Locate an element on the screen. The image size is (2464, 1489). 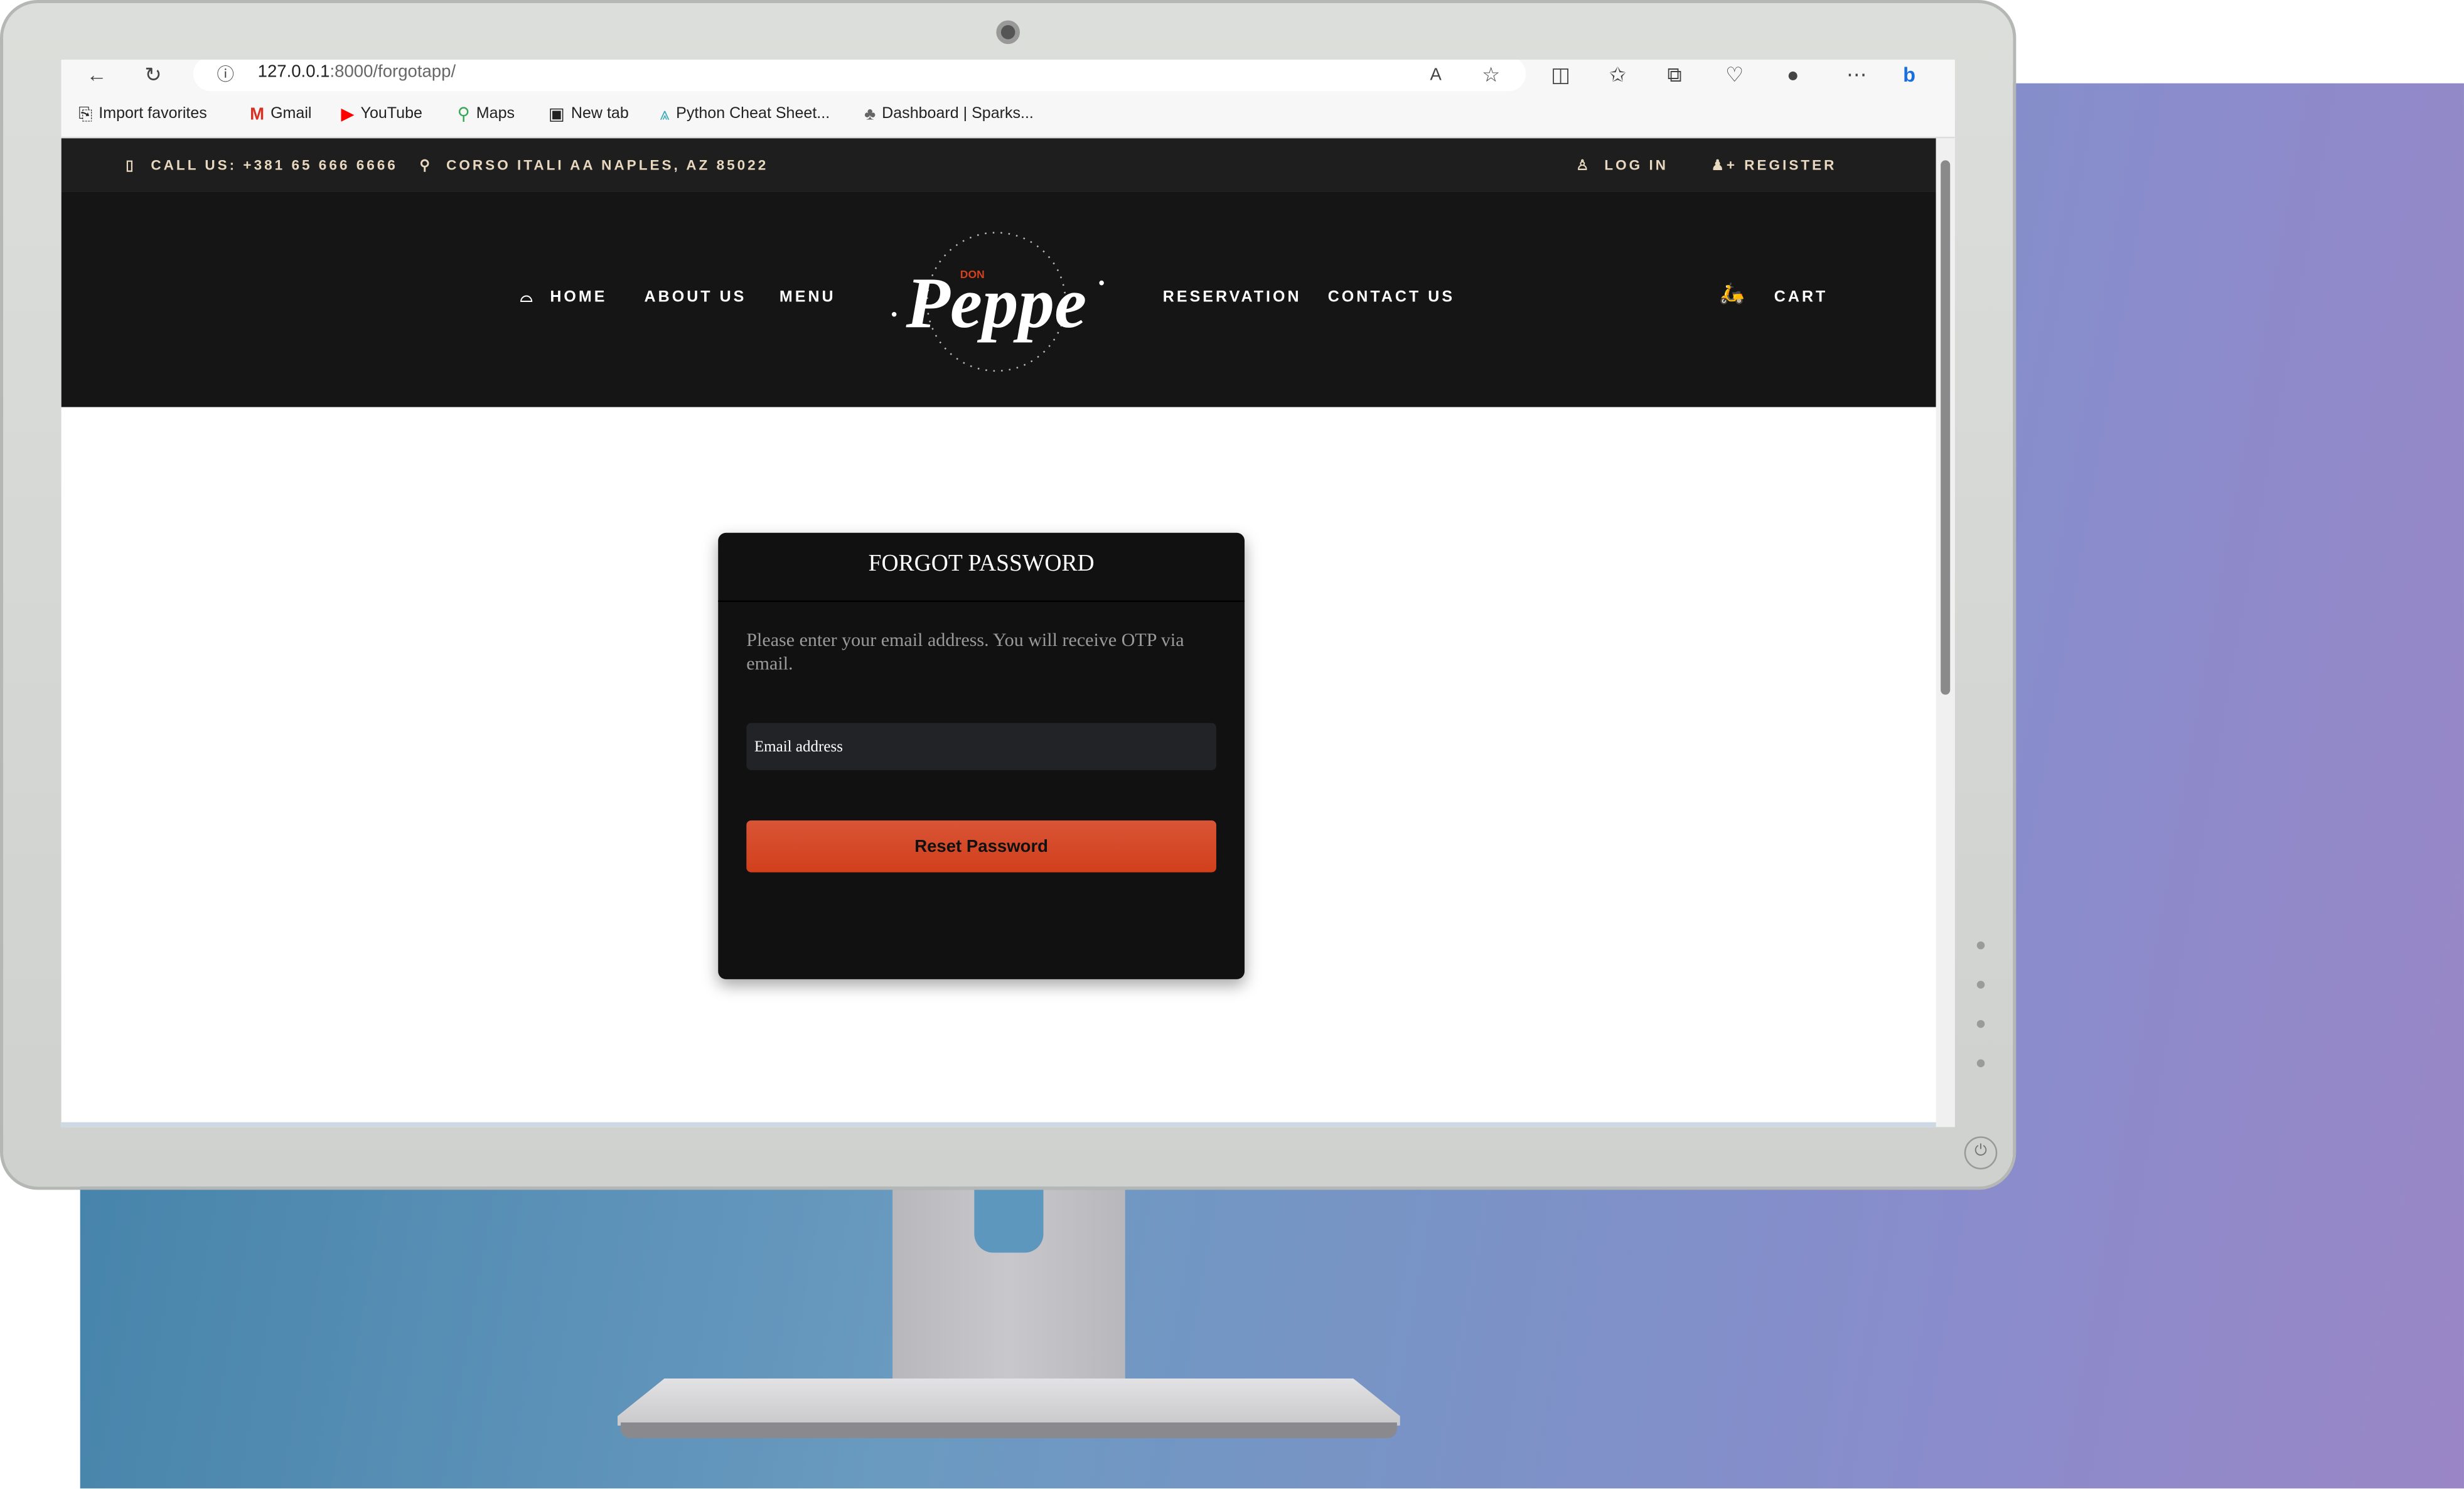
bookmark-youtube: ▶ YouTube is located at coordinates (381, 114).